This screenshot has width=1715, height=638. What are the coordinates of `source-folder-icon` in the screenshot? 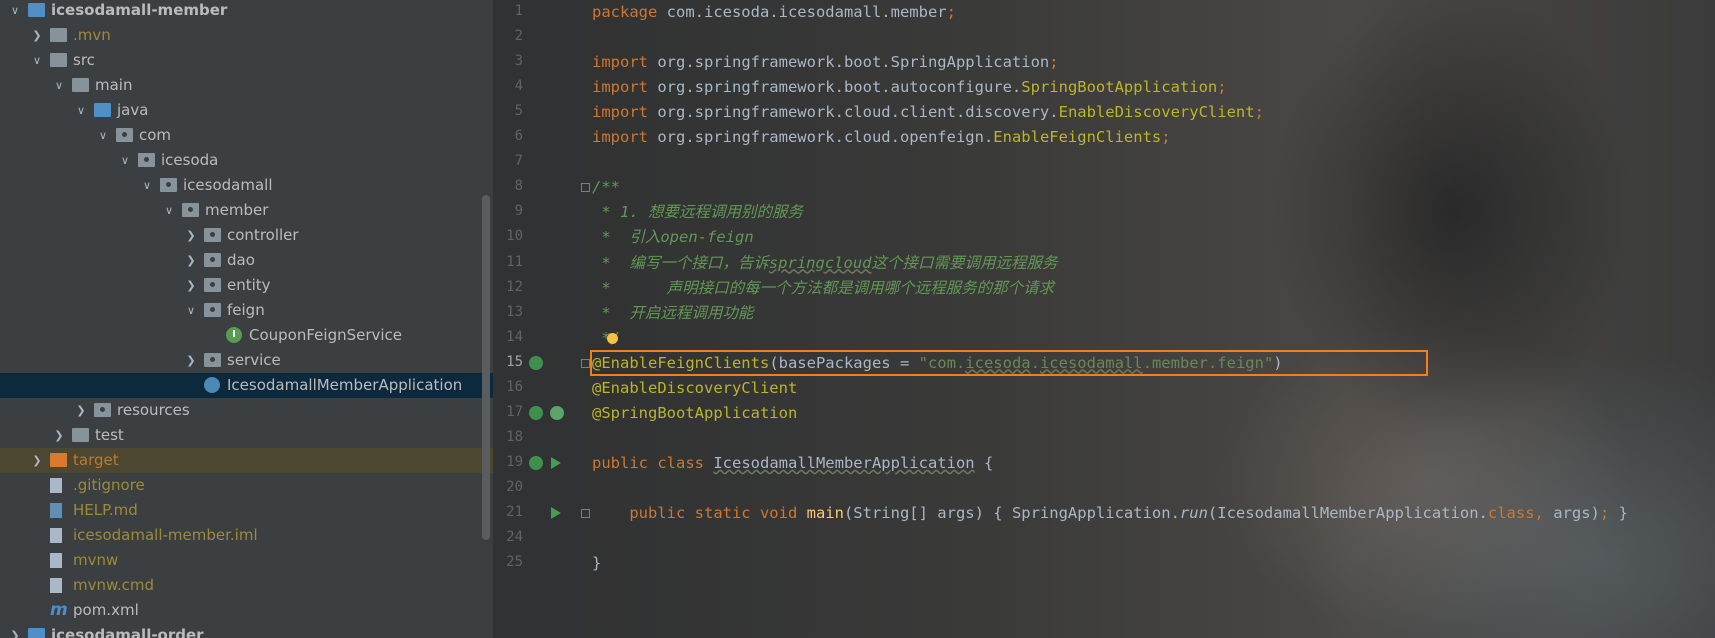 It's located at (102, 110).